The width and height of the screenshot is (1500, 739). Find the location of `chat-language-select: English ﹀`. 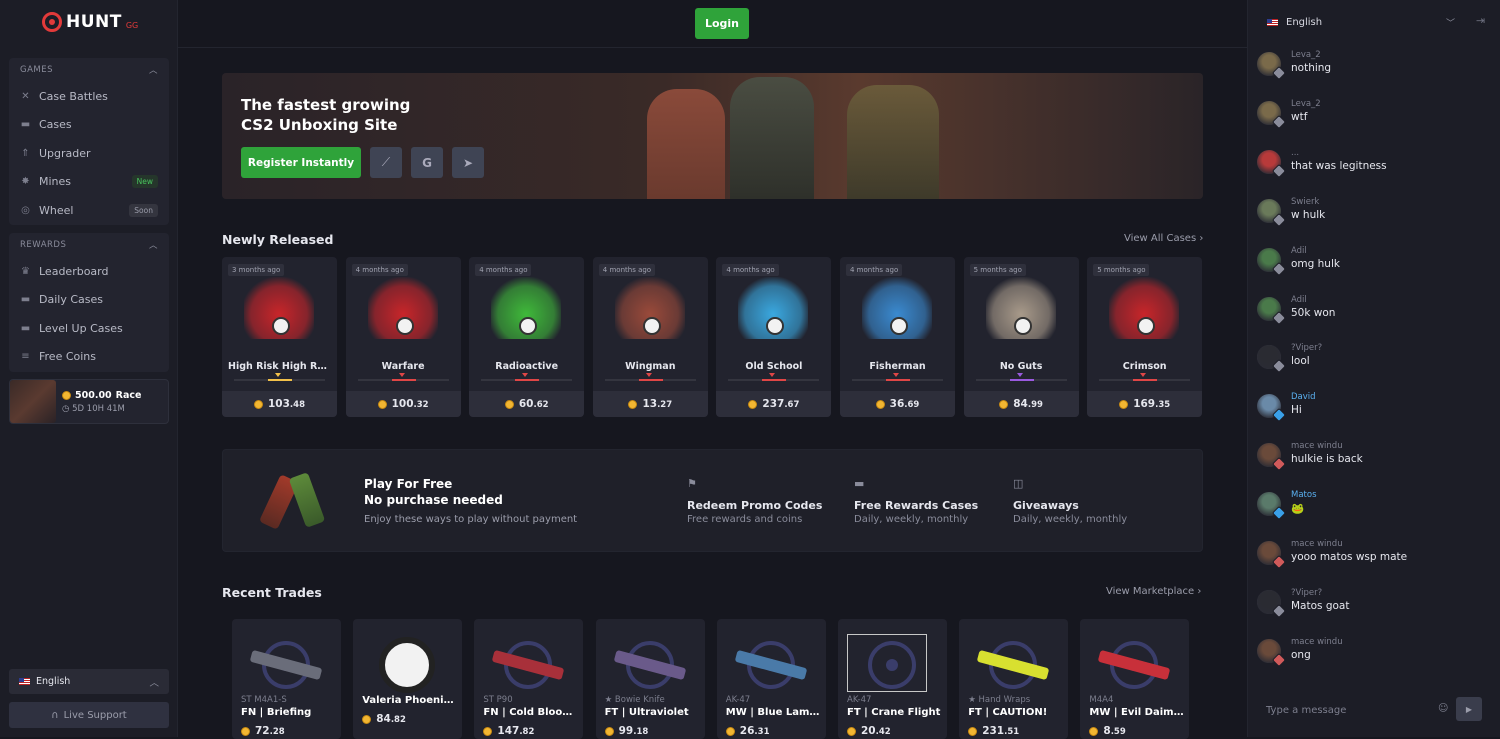

chat-language-select: English ﹀ is located at coordinates (1361, 22).